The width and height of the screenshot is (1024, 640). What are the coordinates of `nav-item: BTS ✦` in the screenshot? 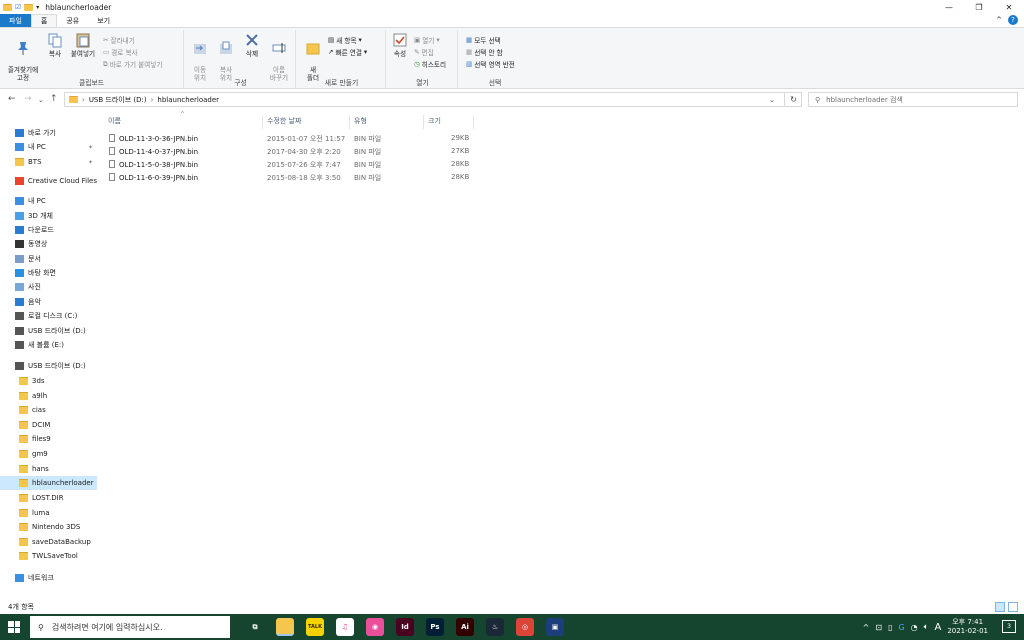 It's located at (48, 162).